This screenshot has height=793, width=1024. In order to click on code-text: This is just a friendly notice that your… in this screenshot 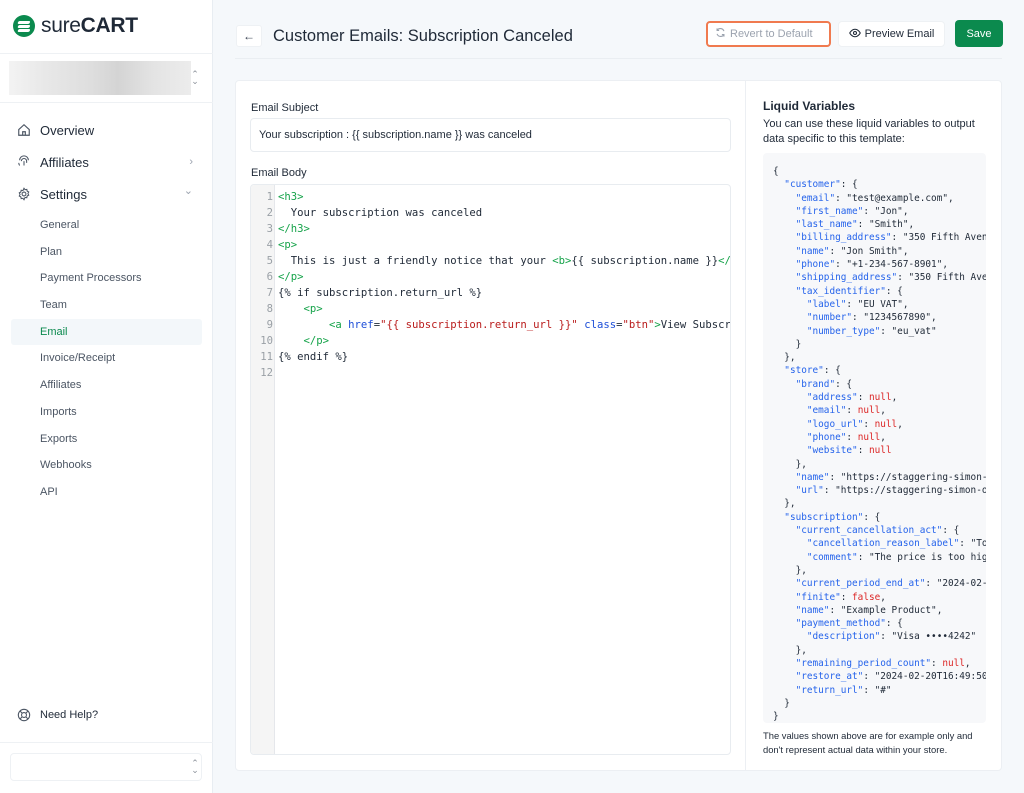, I will do `click(501, 261)`.